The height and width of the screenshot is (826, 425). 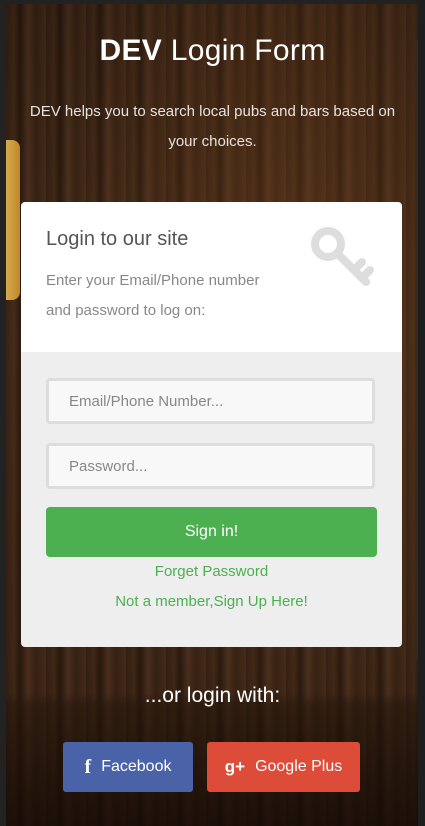 What do you see at coordinates (88, 766) in the screenshot?
I see `facebook-icon: f` at bounding box center [88, 766].